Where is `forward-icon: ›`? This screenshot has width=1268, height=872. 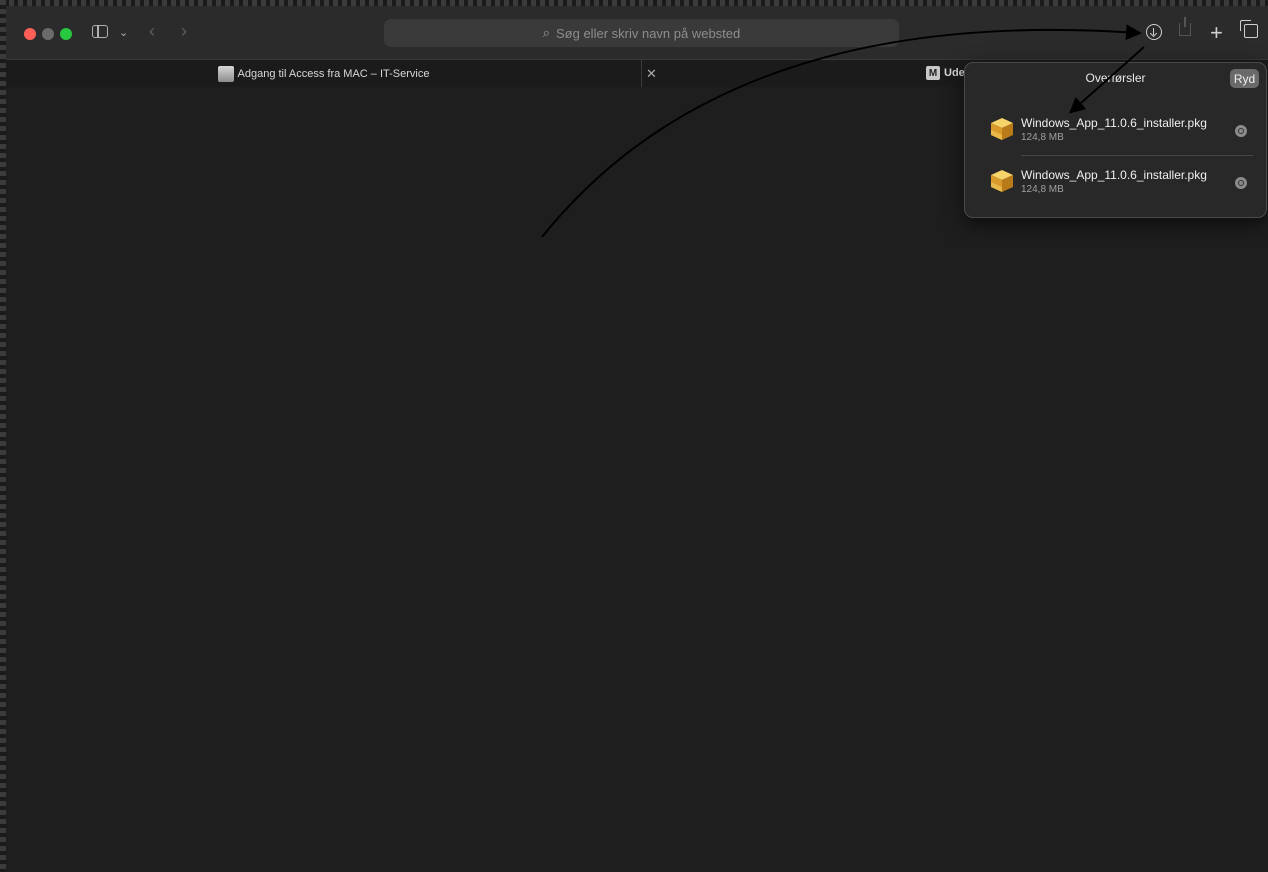
forward-icon: › is located at coordinates (184, 31).